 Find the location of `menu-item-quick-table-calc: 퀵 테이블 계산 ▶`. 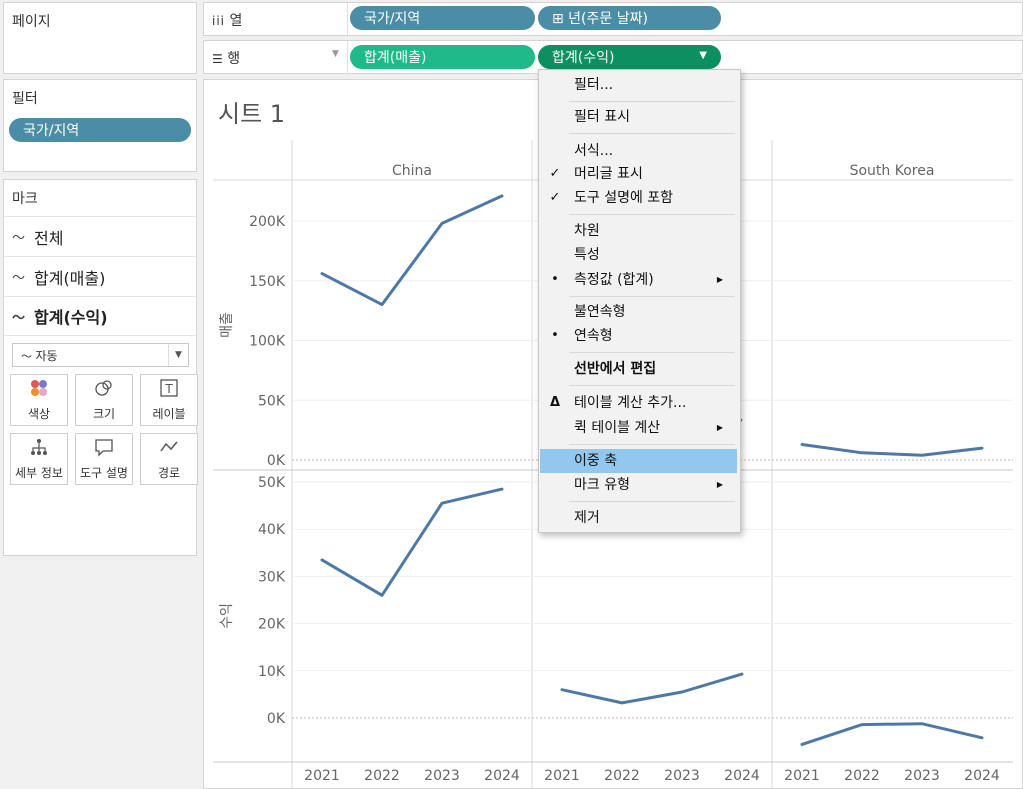

menu-item-quick-table-calc: 퀵 테이블 계산 ▶ is located at coordinates (638, 428).